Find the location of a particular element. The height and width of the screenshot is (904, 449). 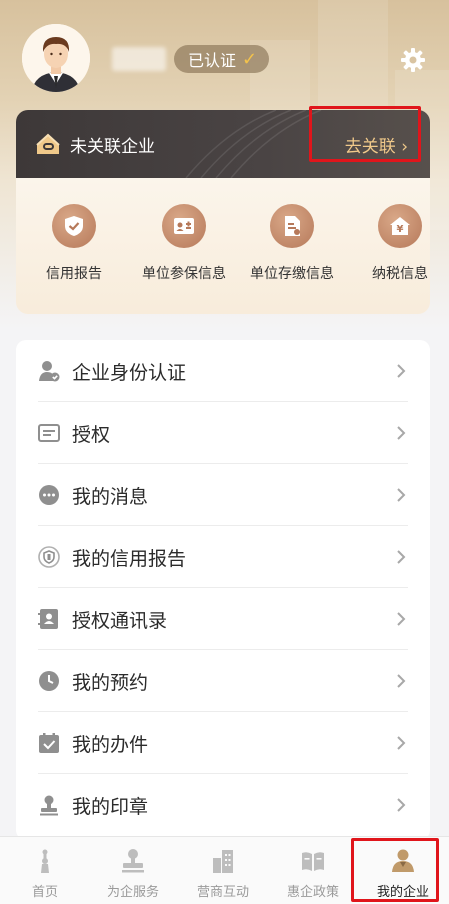

quick-action-credit-report: 信用报告 is located at coordinates (74, 243).